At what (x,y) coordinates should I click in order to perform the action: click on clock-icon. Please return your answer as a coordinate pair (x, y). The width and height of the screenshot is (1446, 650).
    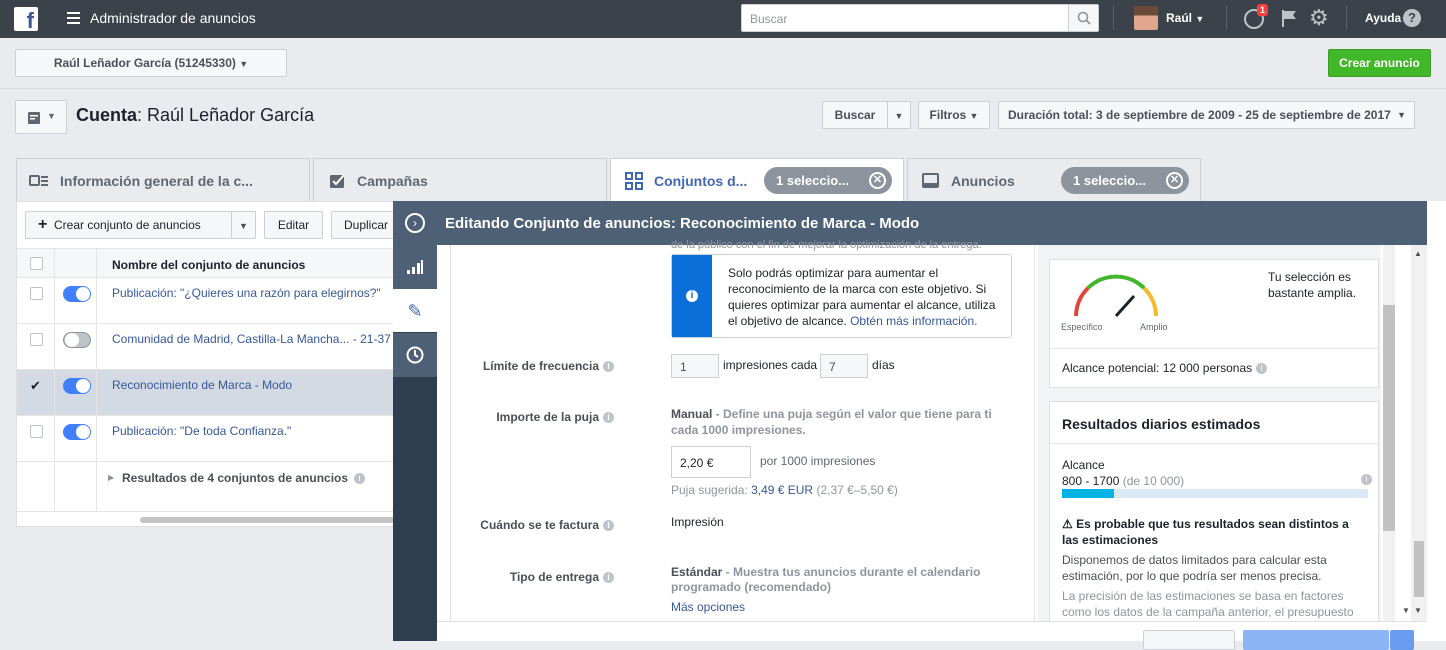
    Looking at the image, I should click on (415, 355).